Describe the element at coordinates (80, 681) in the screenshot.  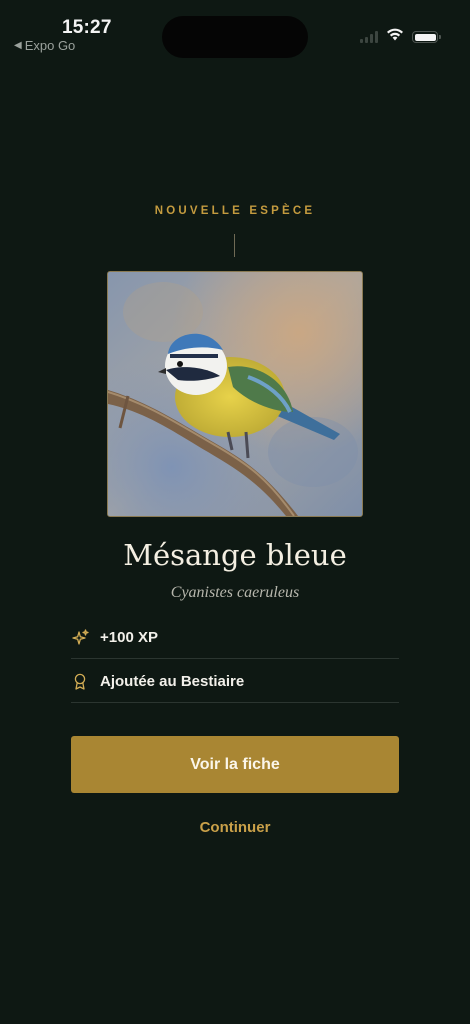
I see `award-ribbon-icon` at that location.